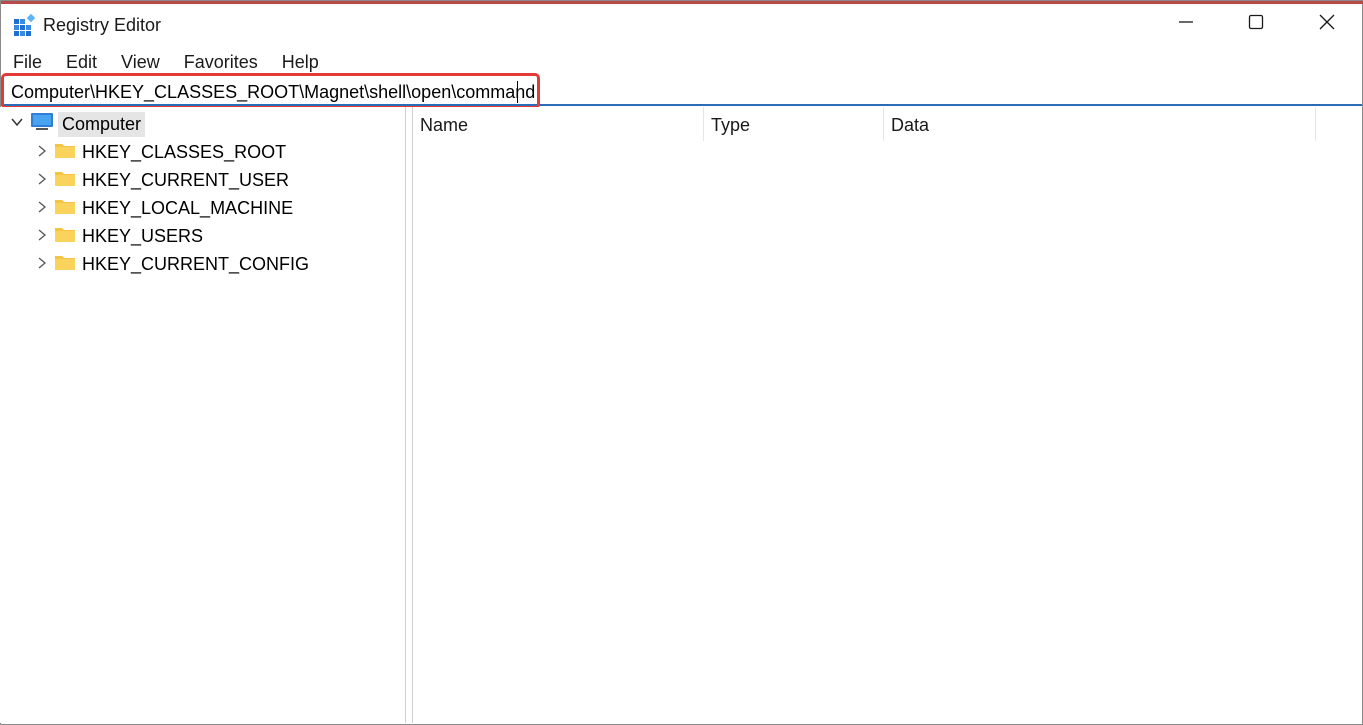  I want to click on text-caret, so click(517, 92).